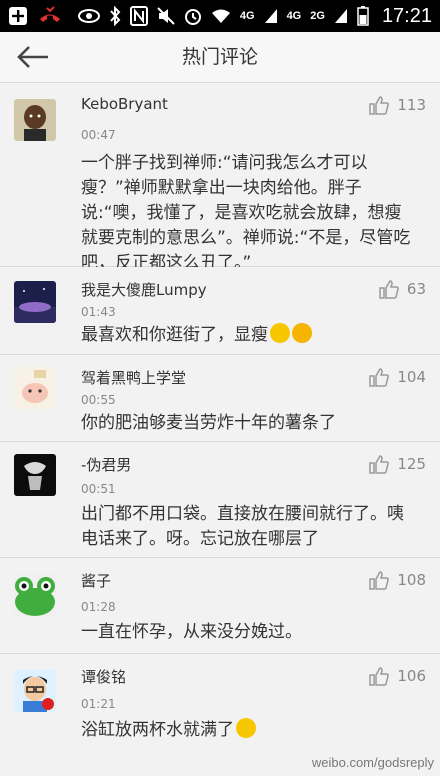 This screenshot has height=776, width=440. Describe the element at coordinates (144, 289) in the screenshot. I see `comment-username: 我是大傻鹿Lumpy` at that location.